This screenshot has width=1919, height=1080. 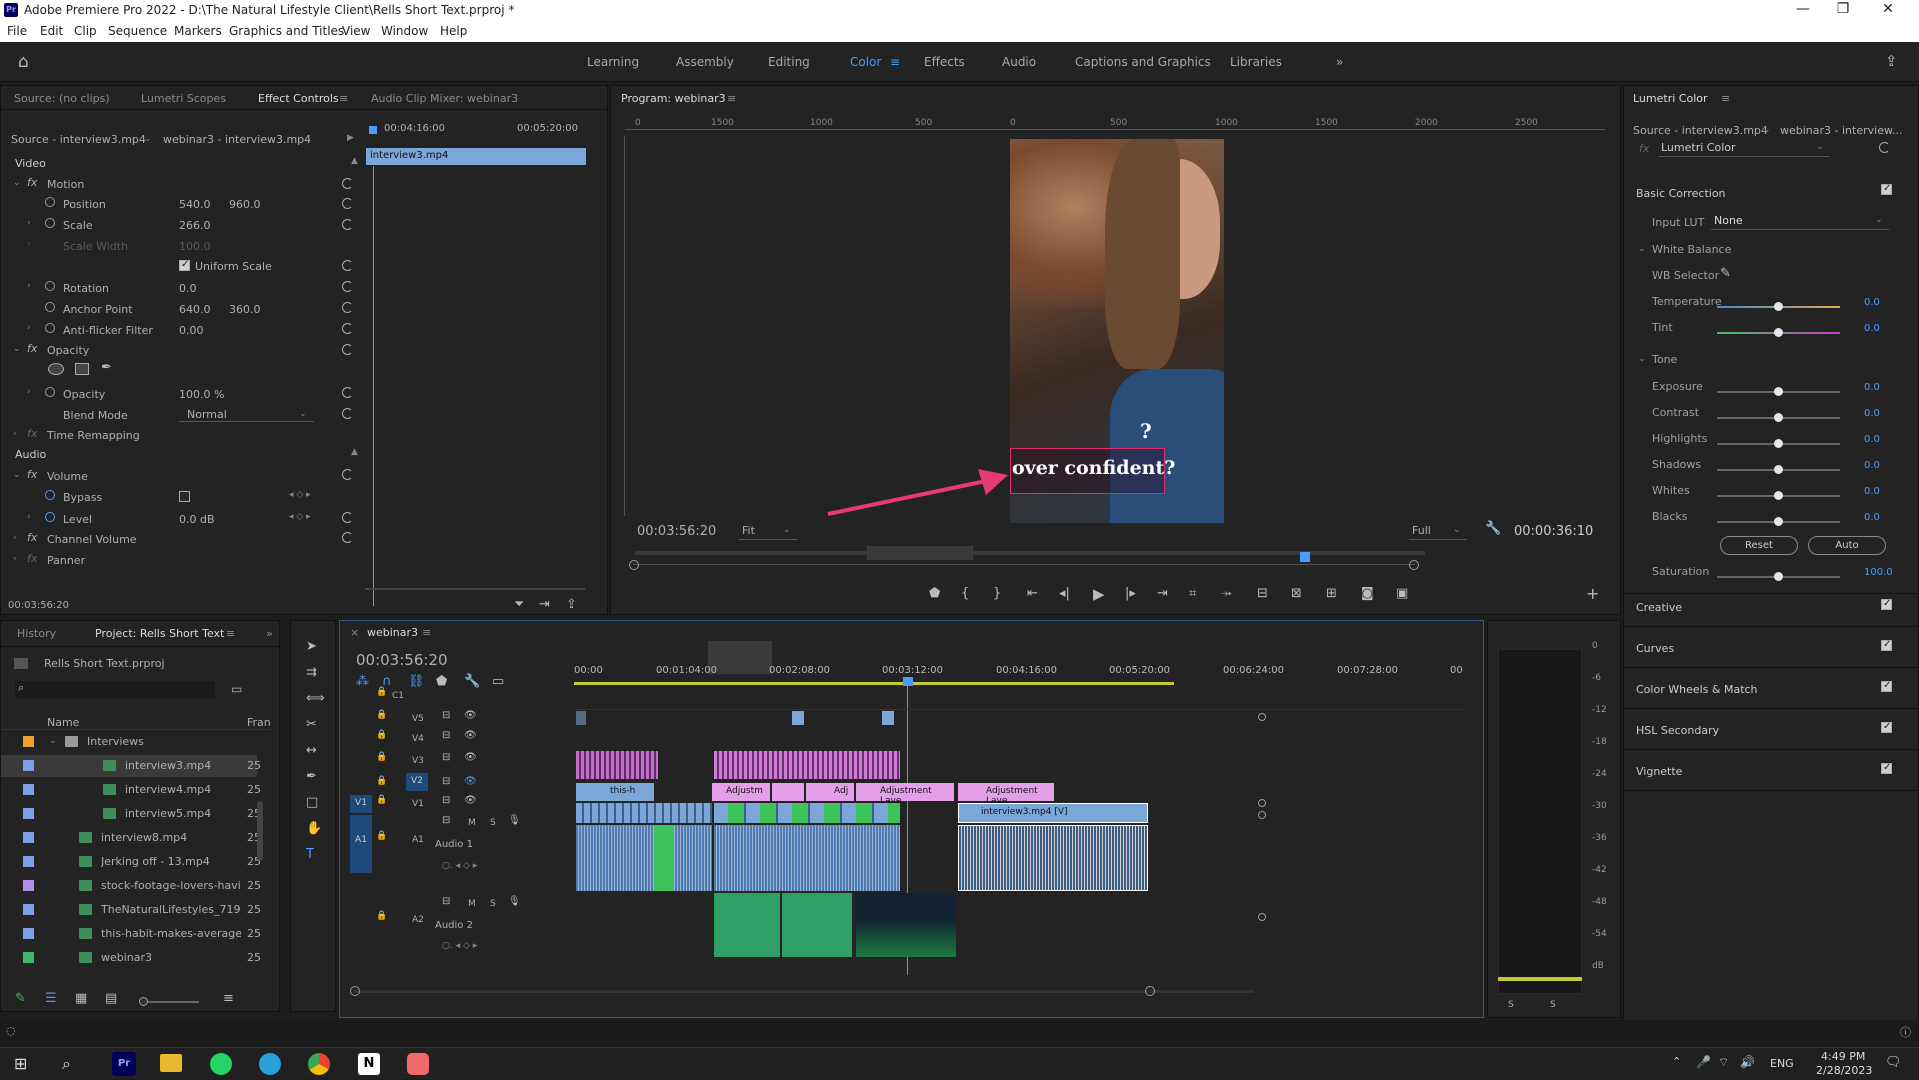 I want to click on v5-clip, so click(x=798, y=718).